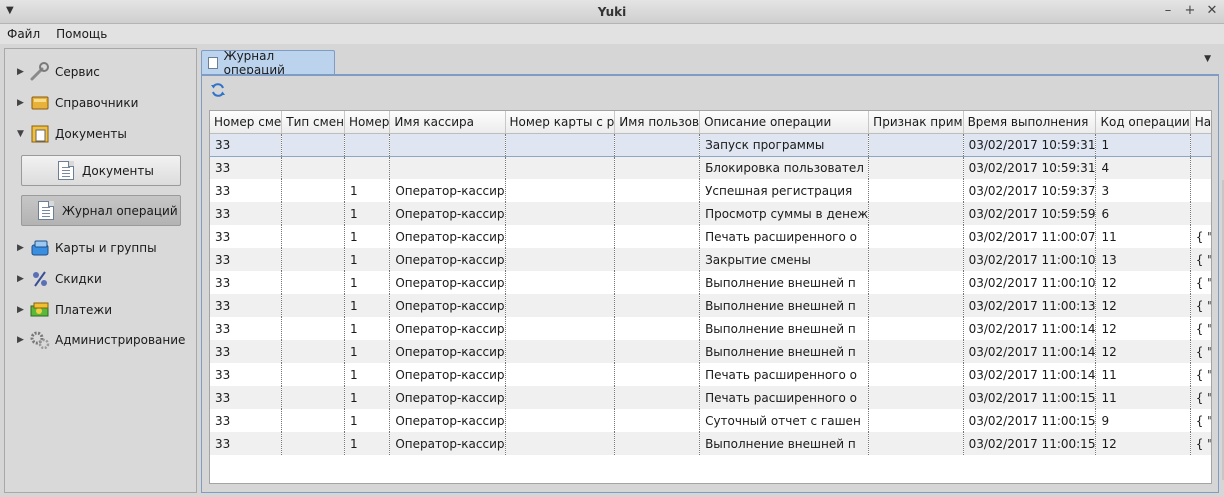 The image size is (1224, 497). I want to click on documents-button: Документы, so click(101, 170).